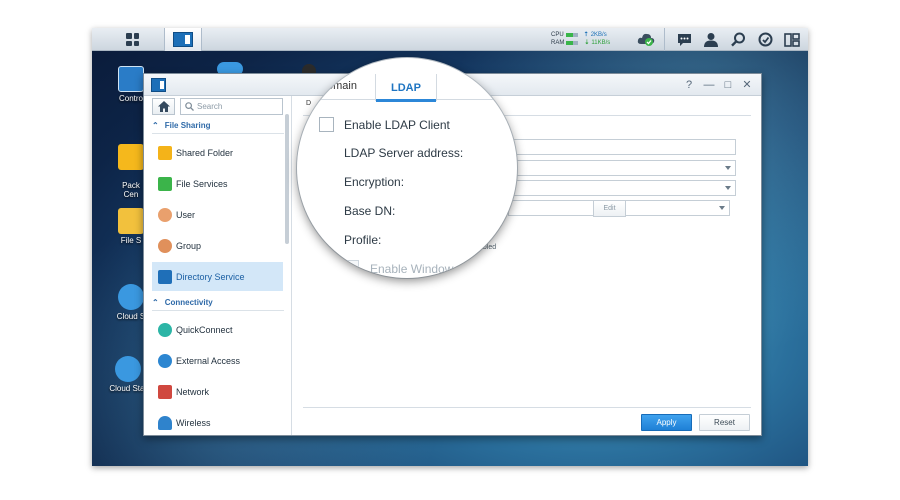 This screenshot has height=500, width=900. Describe the element at coordinates (188, 302) in the screenshot. I see `section-label: Connectivity` at that location.